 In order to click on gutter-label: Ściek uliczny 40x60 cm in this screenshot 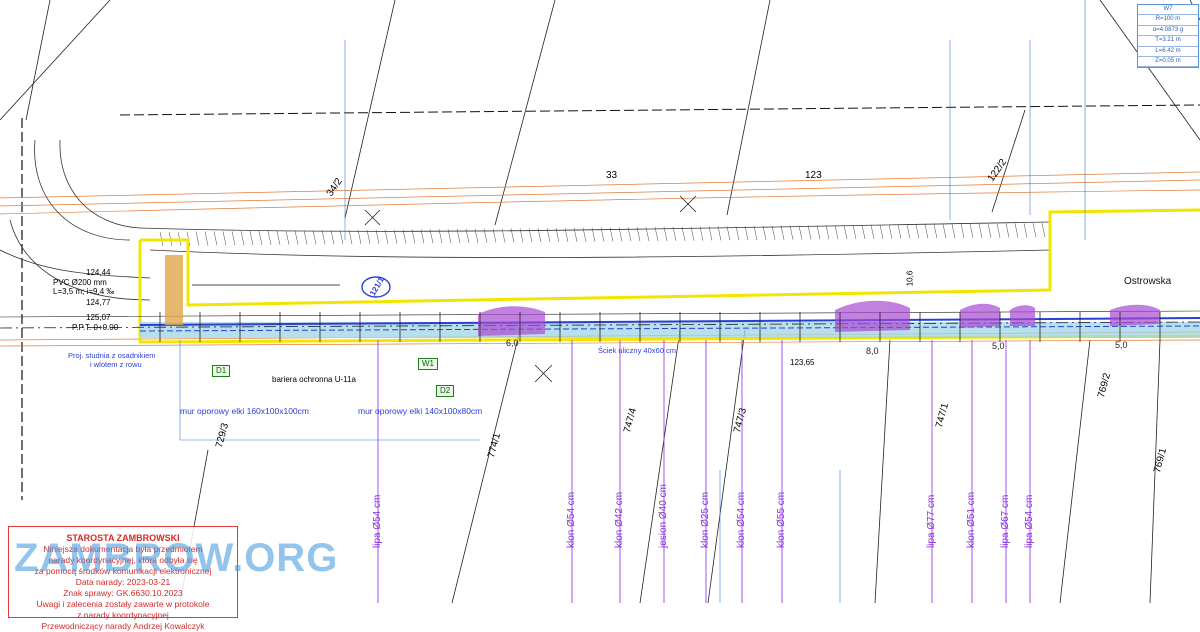, I will do `click(637, 350)`.